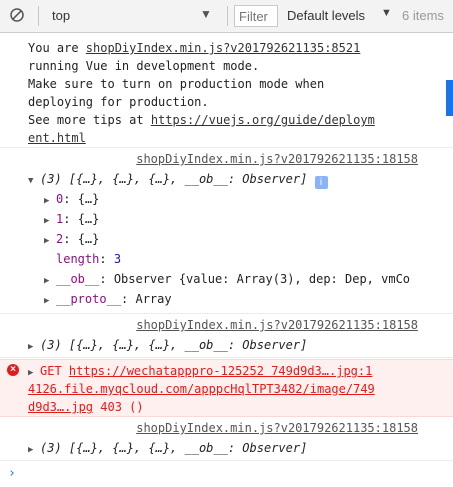  Describe the element at coordinates (153, 299) in the screenshot. I see `property-value: Array` at that location.